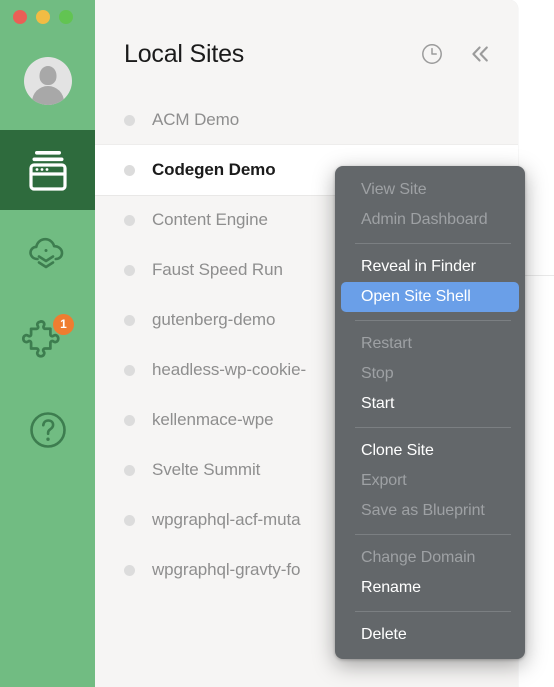 This screenshot has width=554, height=687. I want to click on clock-icon, so click(432, 56).